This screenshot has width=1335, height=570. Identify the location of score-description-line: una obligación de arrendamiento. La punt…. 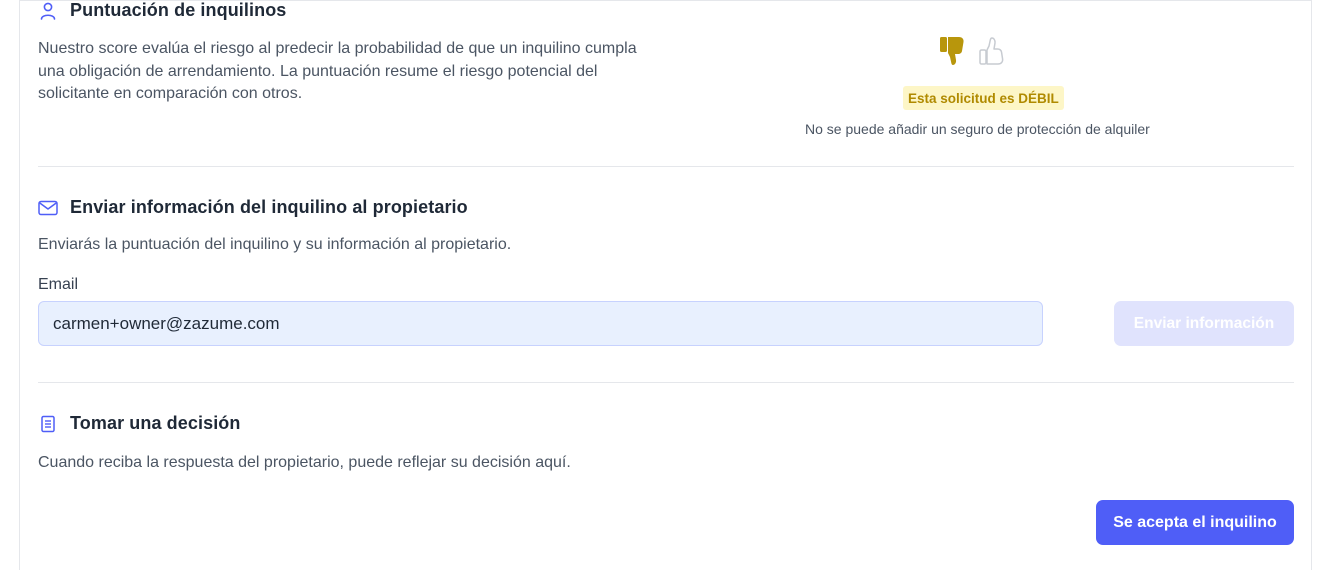
(318, 71).